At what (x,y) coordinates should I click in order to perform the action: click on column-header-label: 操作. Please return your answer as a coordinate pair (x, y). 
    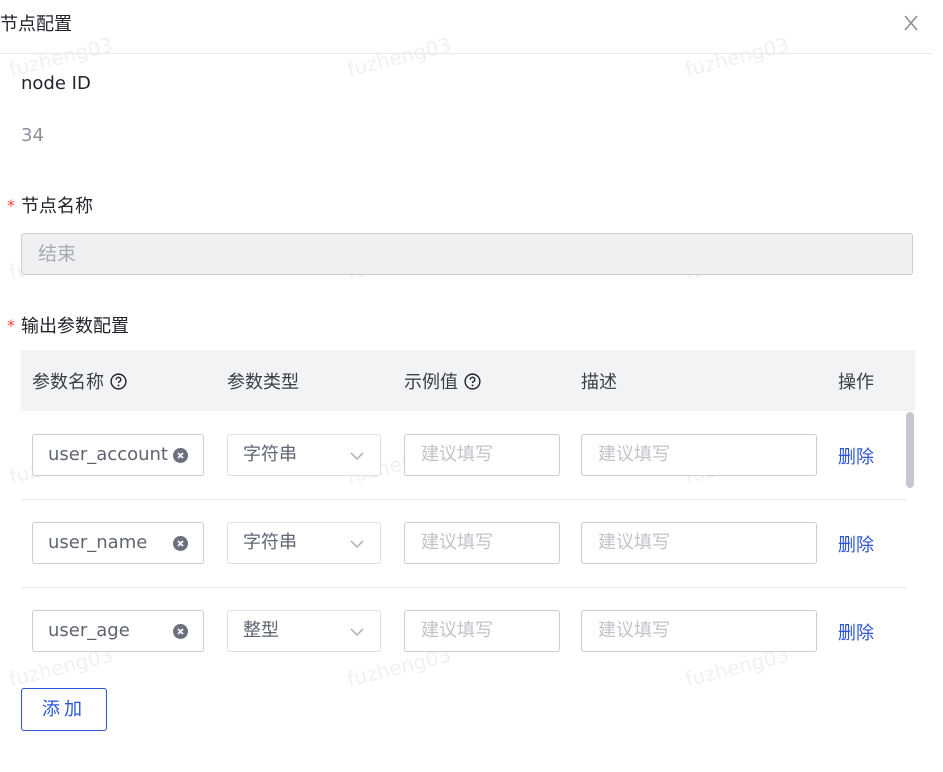
    Looking at the image, I should click on (856, 382).